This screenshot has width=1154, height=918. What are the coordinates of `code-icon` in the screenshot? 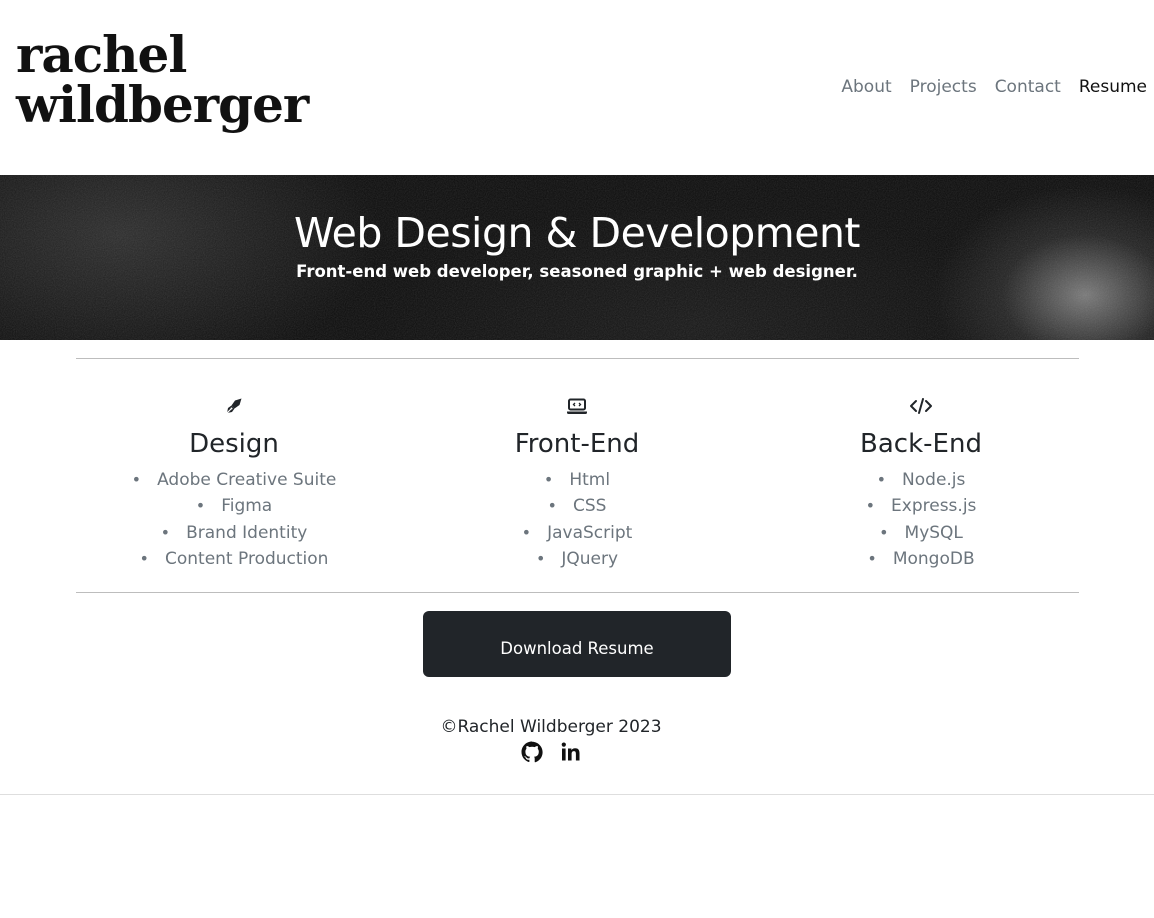 It's located at (921, 406).